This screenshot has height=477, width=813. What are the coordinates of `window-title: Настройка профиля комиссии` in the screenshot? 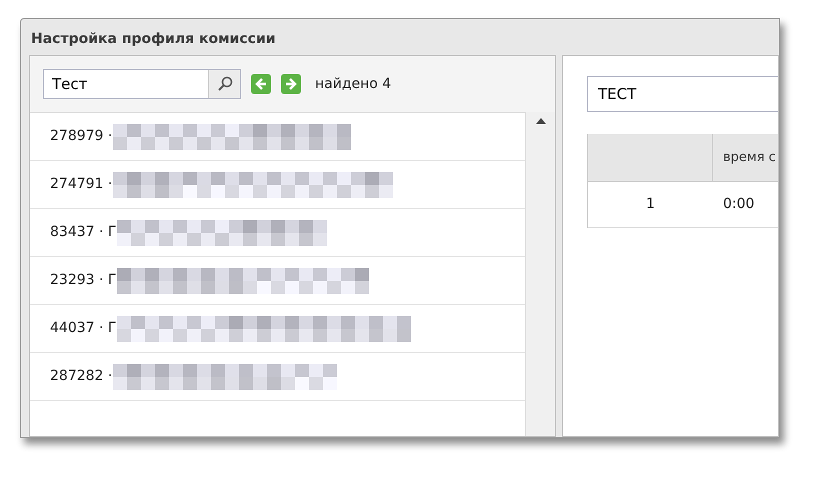 It's located at (153, 39).